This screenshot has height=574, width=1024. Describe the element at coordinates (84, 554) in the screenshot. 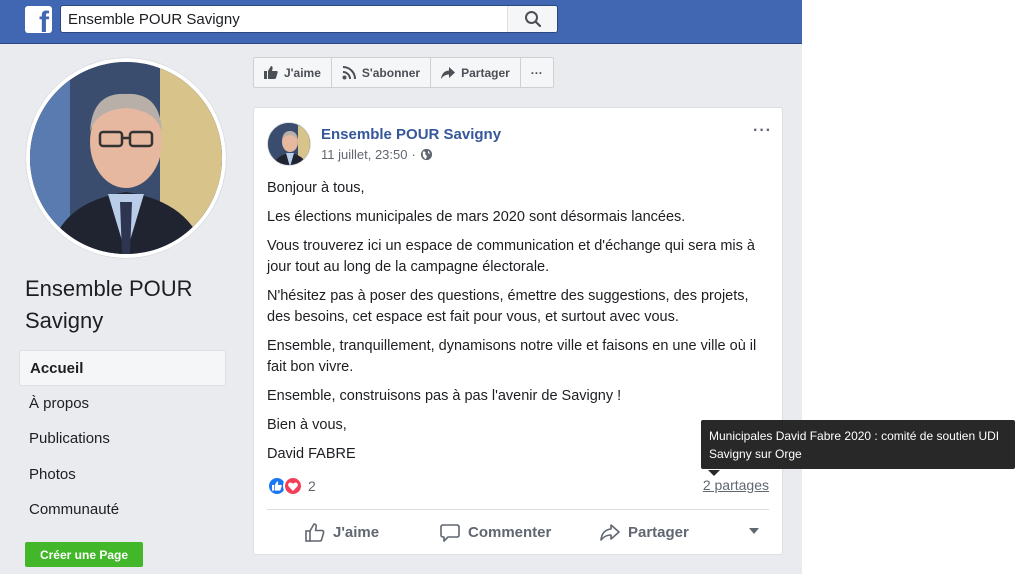

I see `create-page-button: Créer une Page` at that location.